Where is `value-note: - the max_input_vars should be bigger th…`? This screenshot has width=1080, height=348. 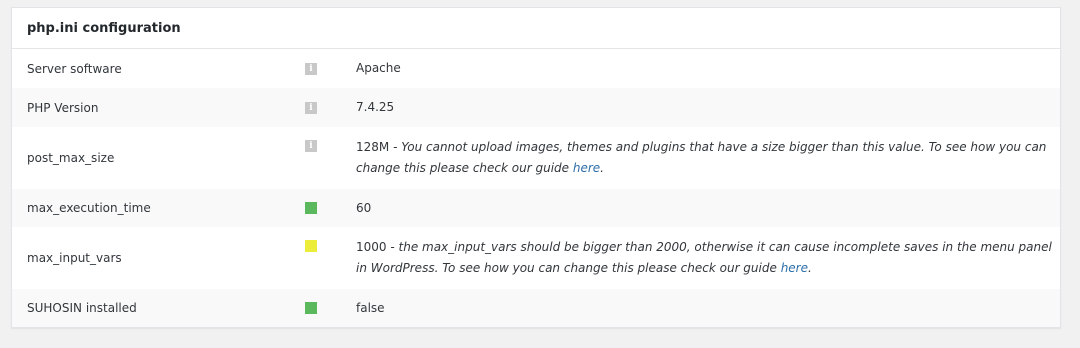
value-note: - the max_input_vars should be bigger th… is located at coordinates (704, 257).